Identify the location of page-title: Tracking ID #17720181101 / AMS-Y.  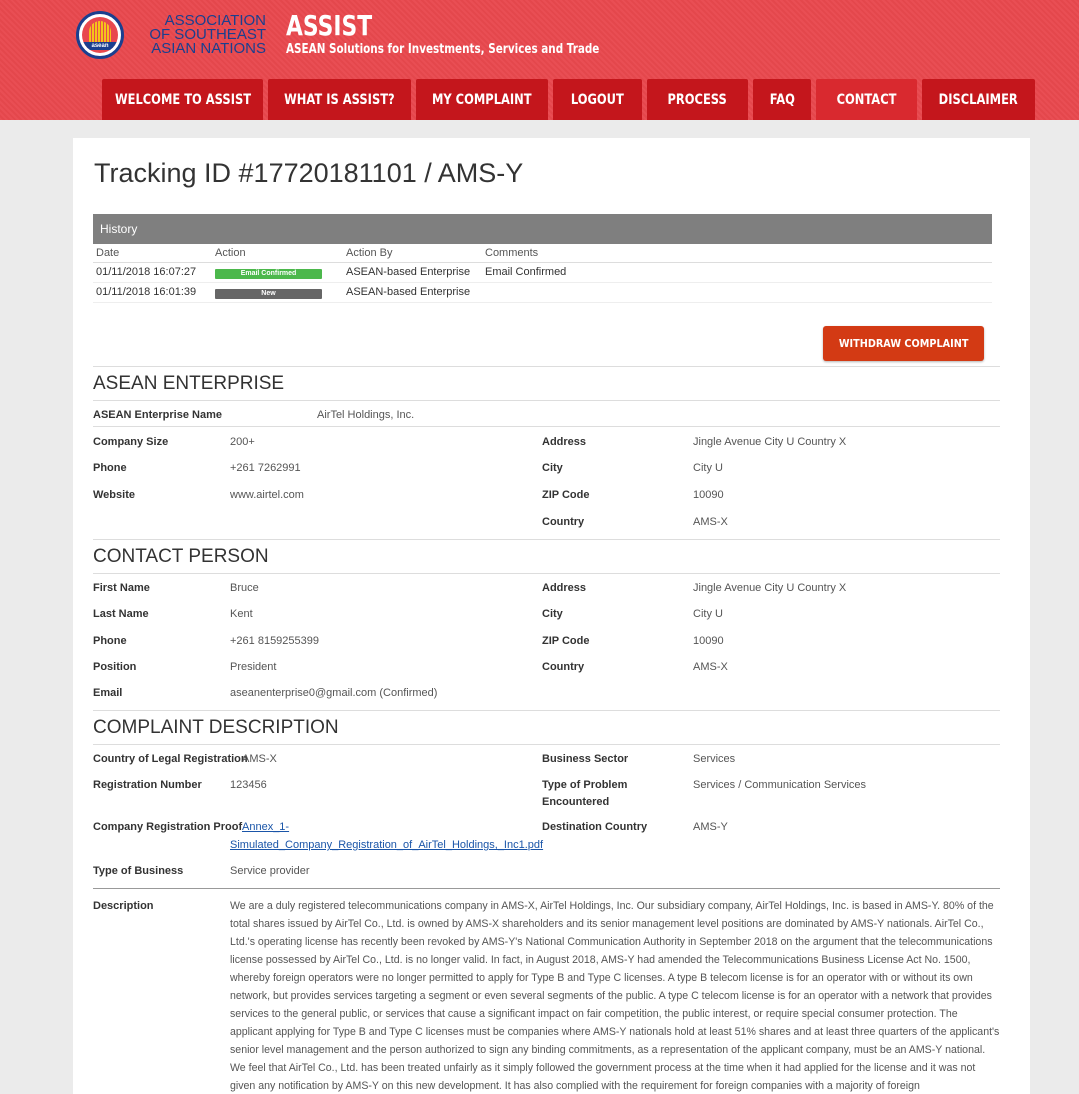
(309, 173).